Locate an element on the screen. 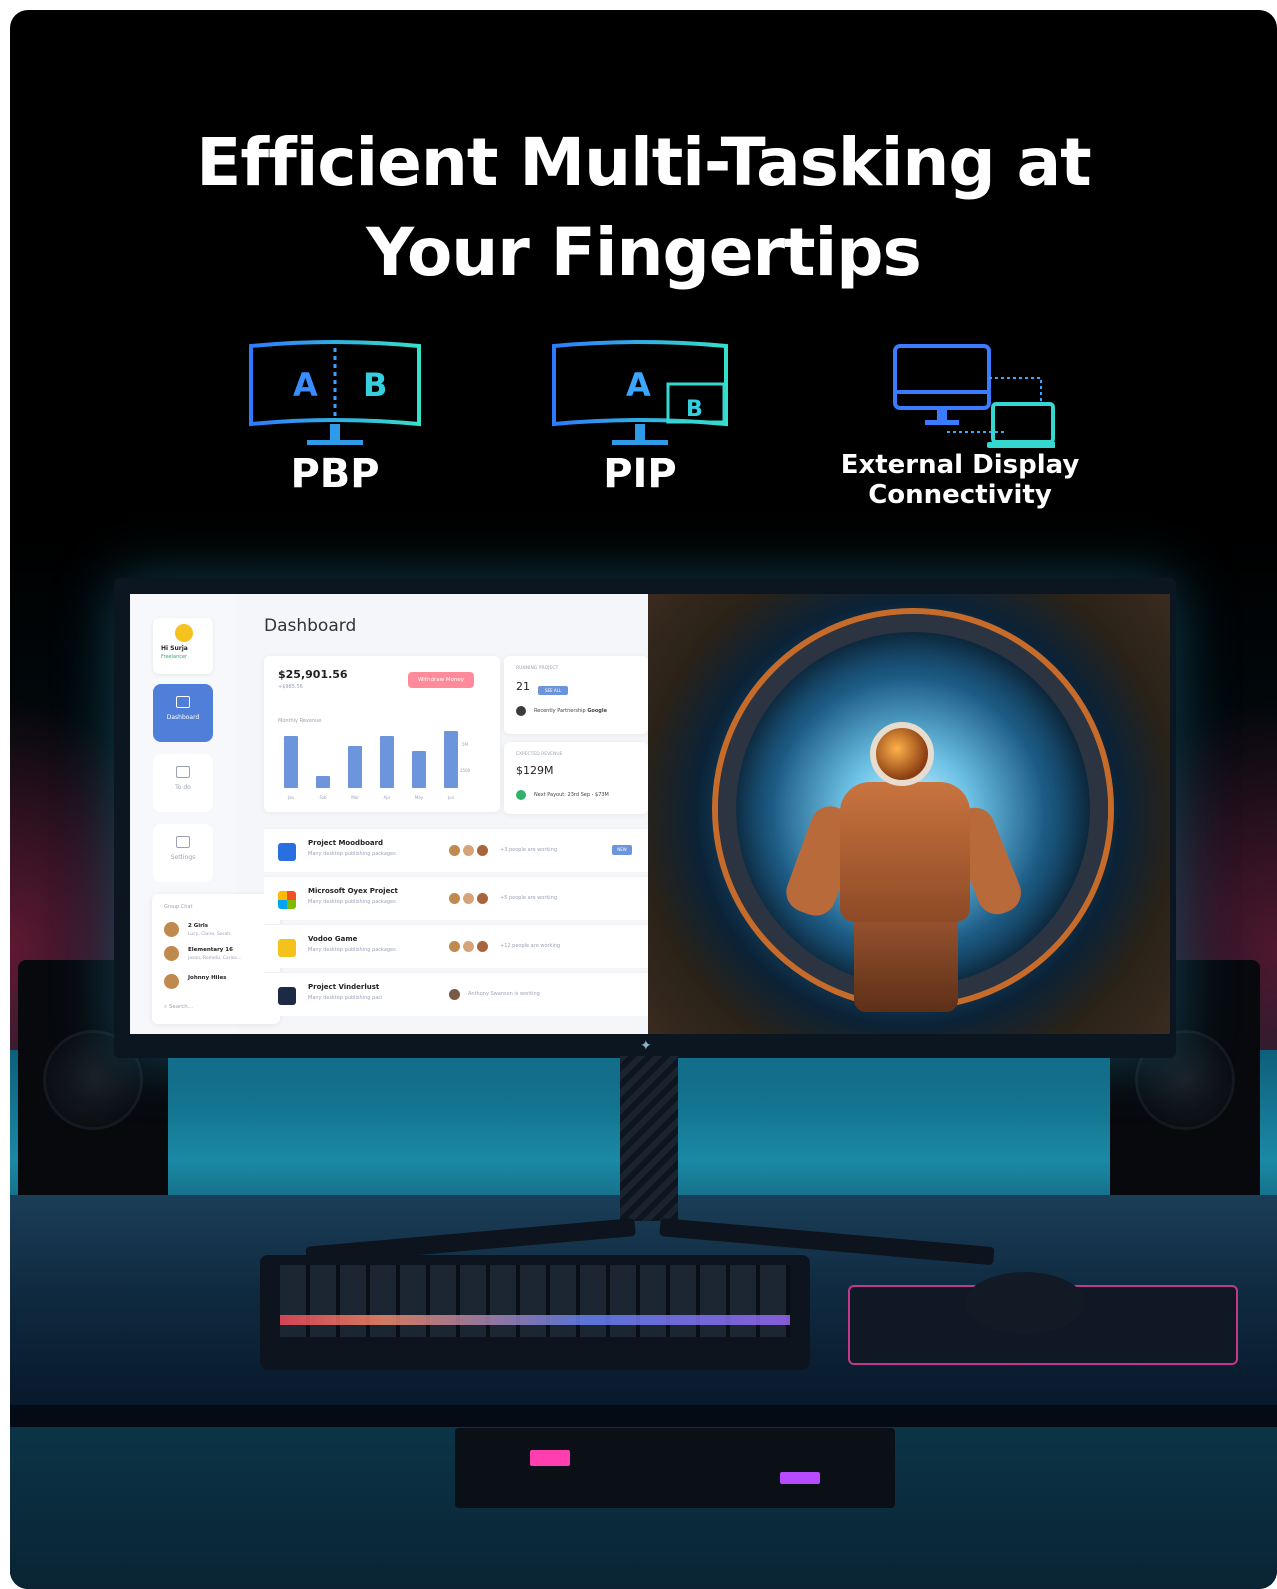 The image size is (1277, 1589). profile-name: Hi Surja is located at coordinates (174, 648).